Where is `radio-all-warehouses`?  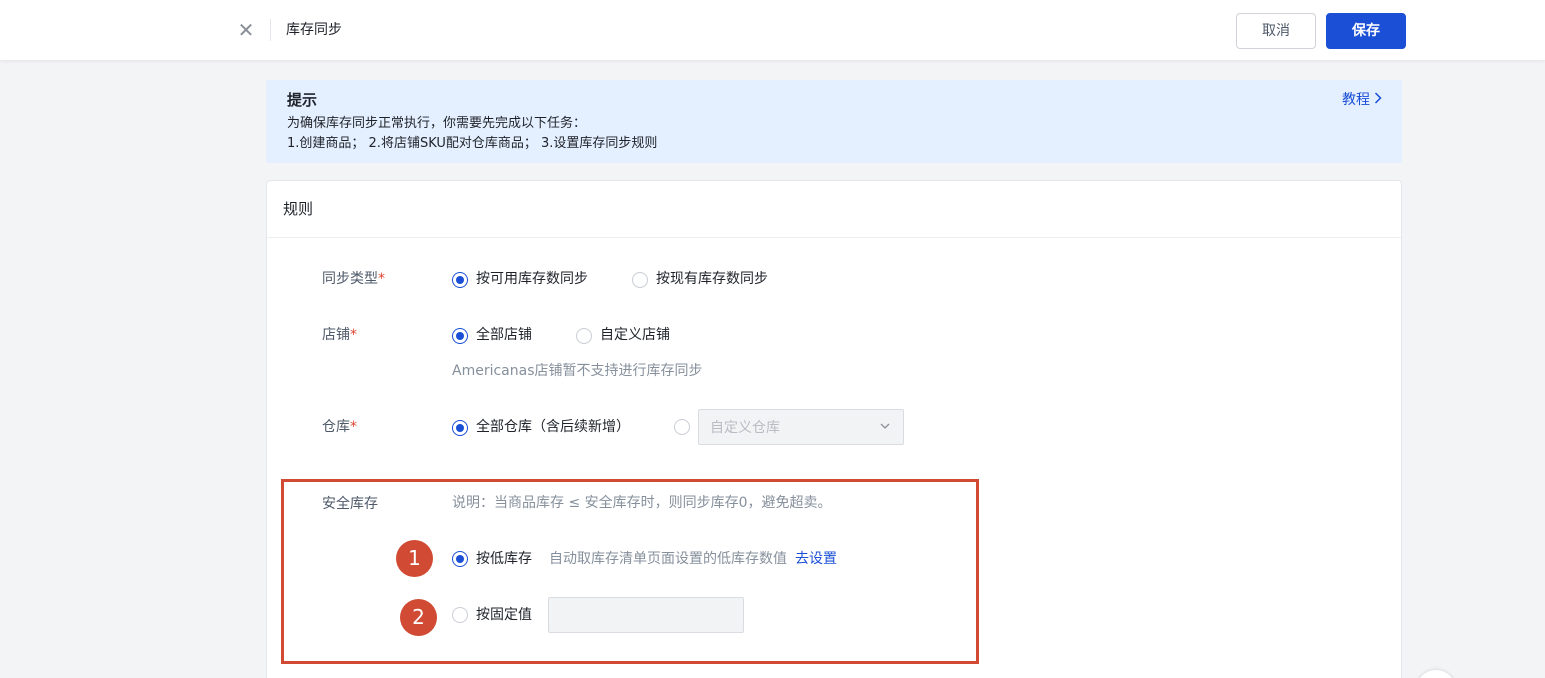 radio-all-warehouses is located at coordinates (460, 428).